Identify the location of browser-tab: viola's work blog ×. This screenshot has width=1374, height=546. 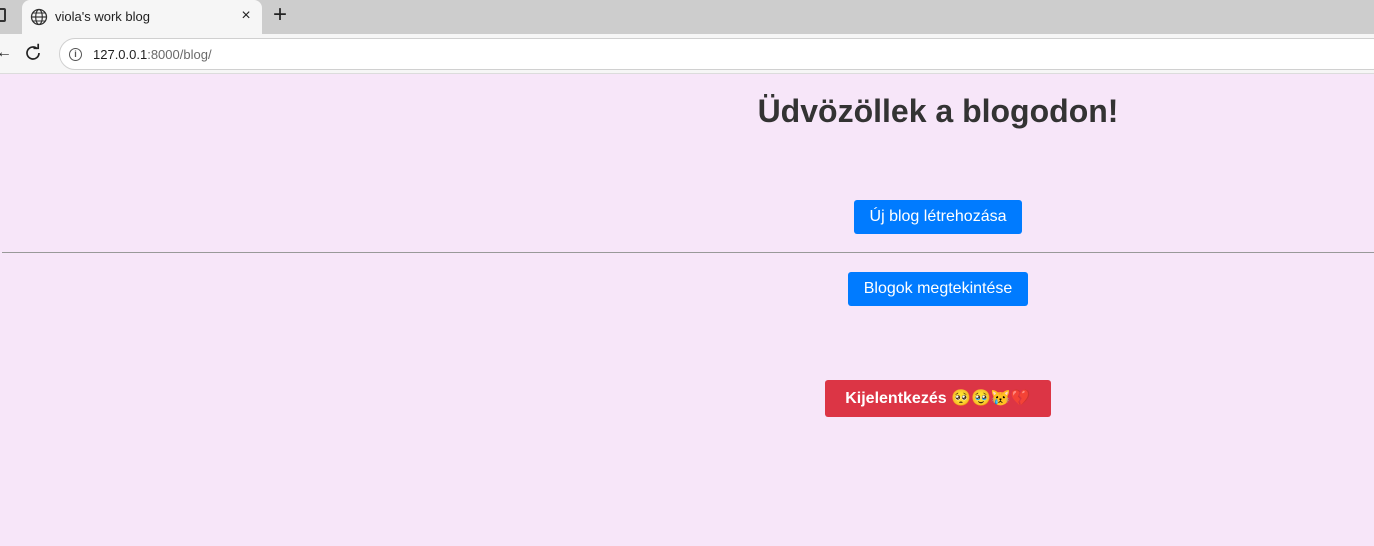
(142, 17).